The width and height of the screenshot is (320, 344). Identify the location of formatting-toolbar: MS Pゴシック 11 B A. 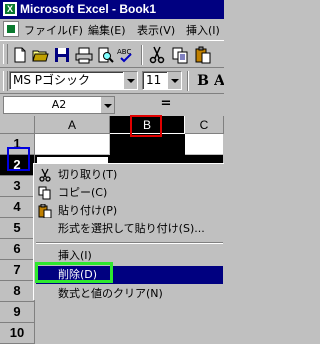
(112, 81).